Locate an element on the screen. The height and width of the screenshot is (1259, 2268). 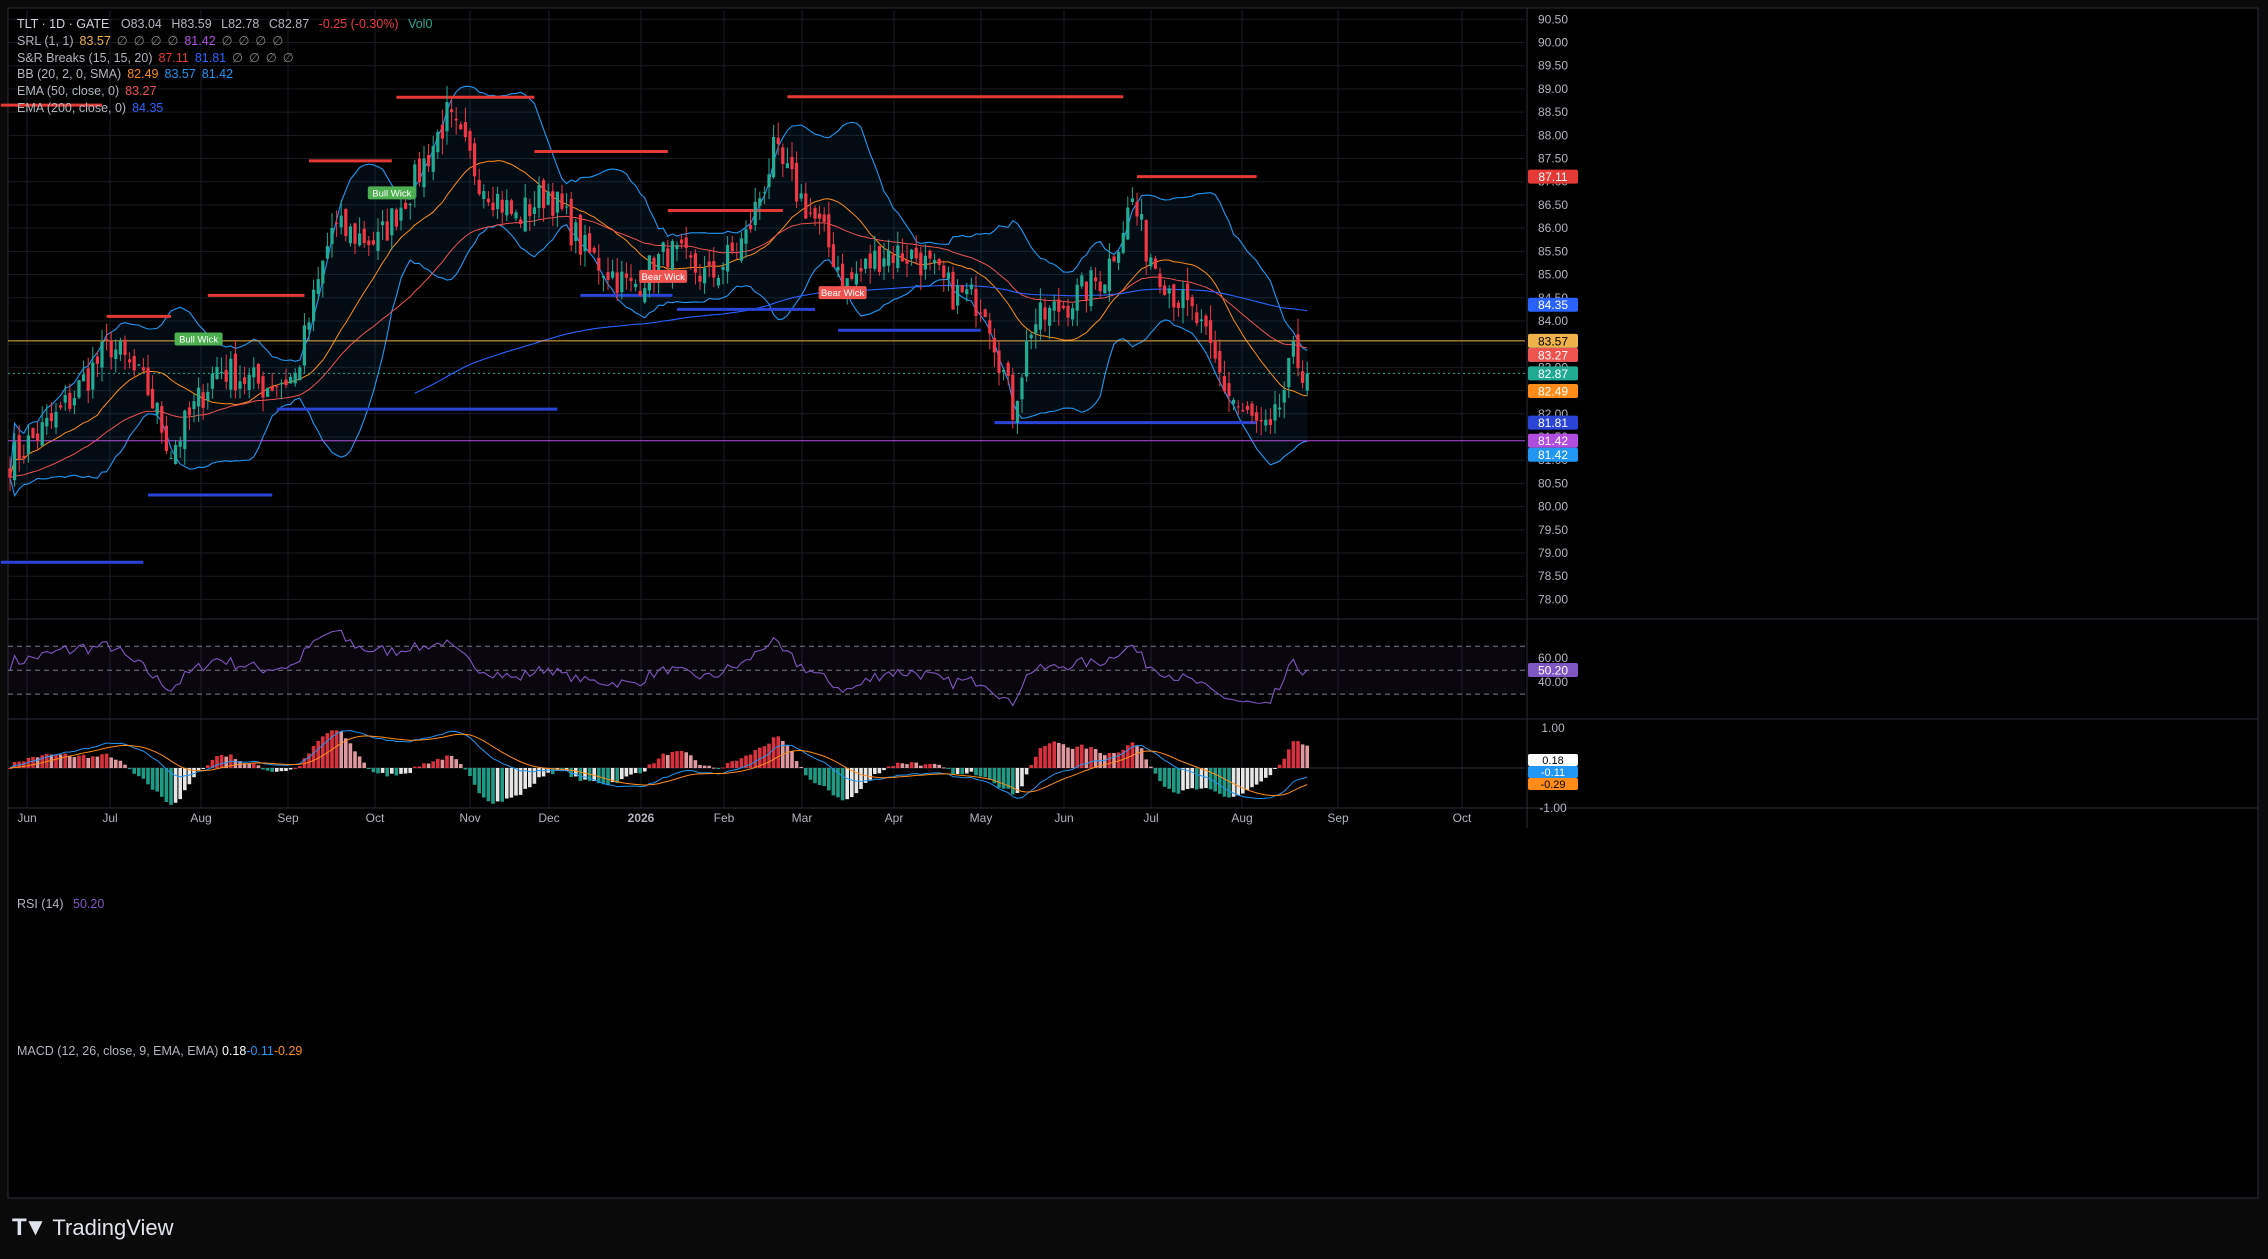
macd-legend-values: 0.18-0.11-0.29 is located at coordinates (262, 1051).